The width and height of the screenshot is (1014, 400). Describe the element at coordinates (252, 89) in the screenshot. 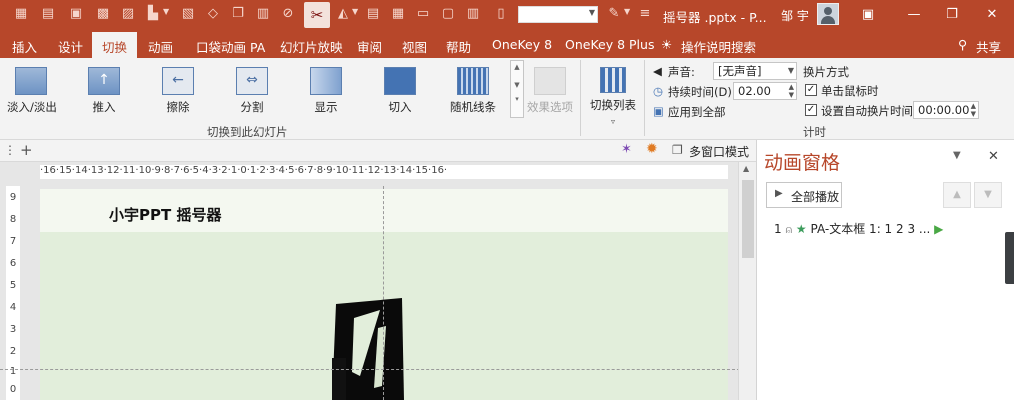

I see `transition-split: ⇔ 分割` at that location.